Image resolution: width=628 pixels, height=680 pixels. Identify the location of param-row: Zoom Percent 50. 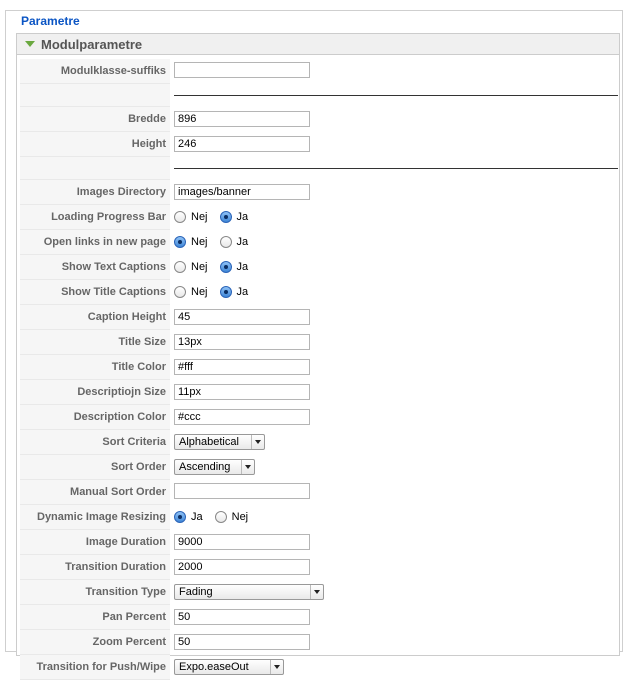
(319, 642).